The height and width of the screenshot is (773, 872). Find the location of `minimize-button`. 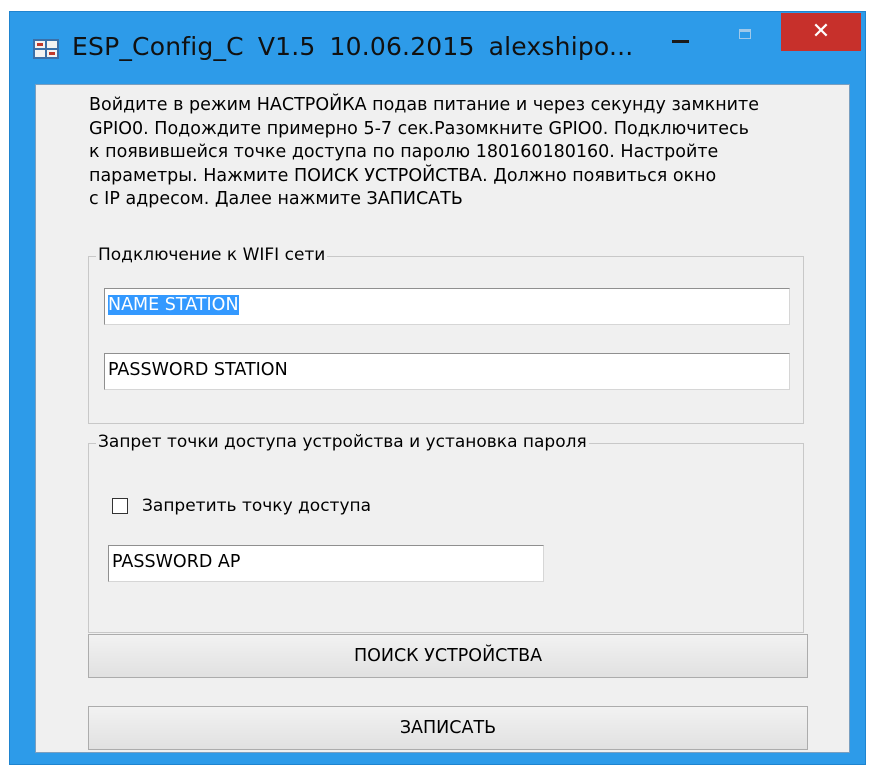

minimize-button is located at coordinates (681, 41).